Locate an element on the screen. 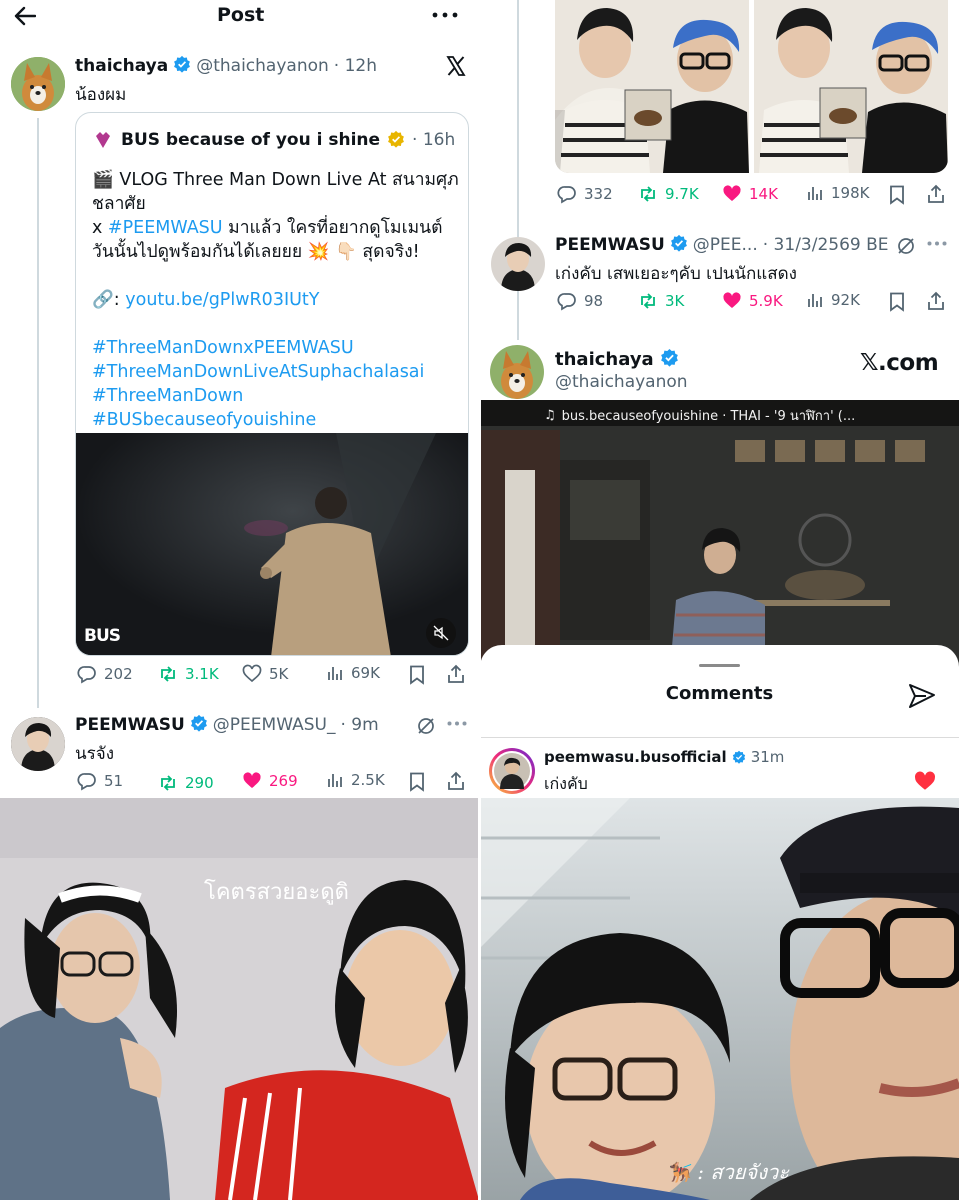 Image resolution: width=959 pixels, height=1200 pixels. views-button: 69K is located at coordinates (353, 673).